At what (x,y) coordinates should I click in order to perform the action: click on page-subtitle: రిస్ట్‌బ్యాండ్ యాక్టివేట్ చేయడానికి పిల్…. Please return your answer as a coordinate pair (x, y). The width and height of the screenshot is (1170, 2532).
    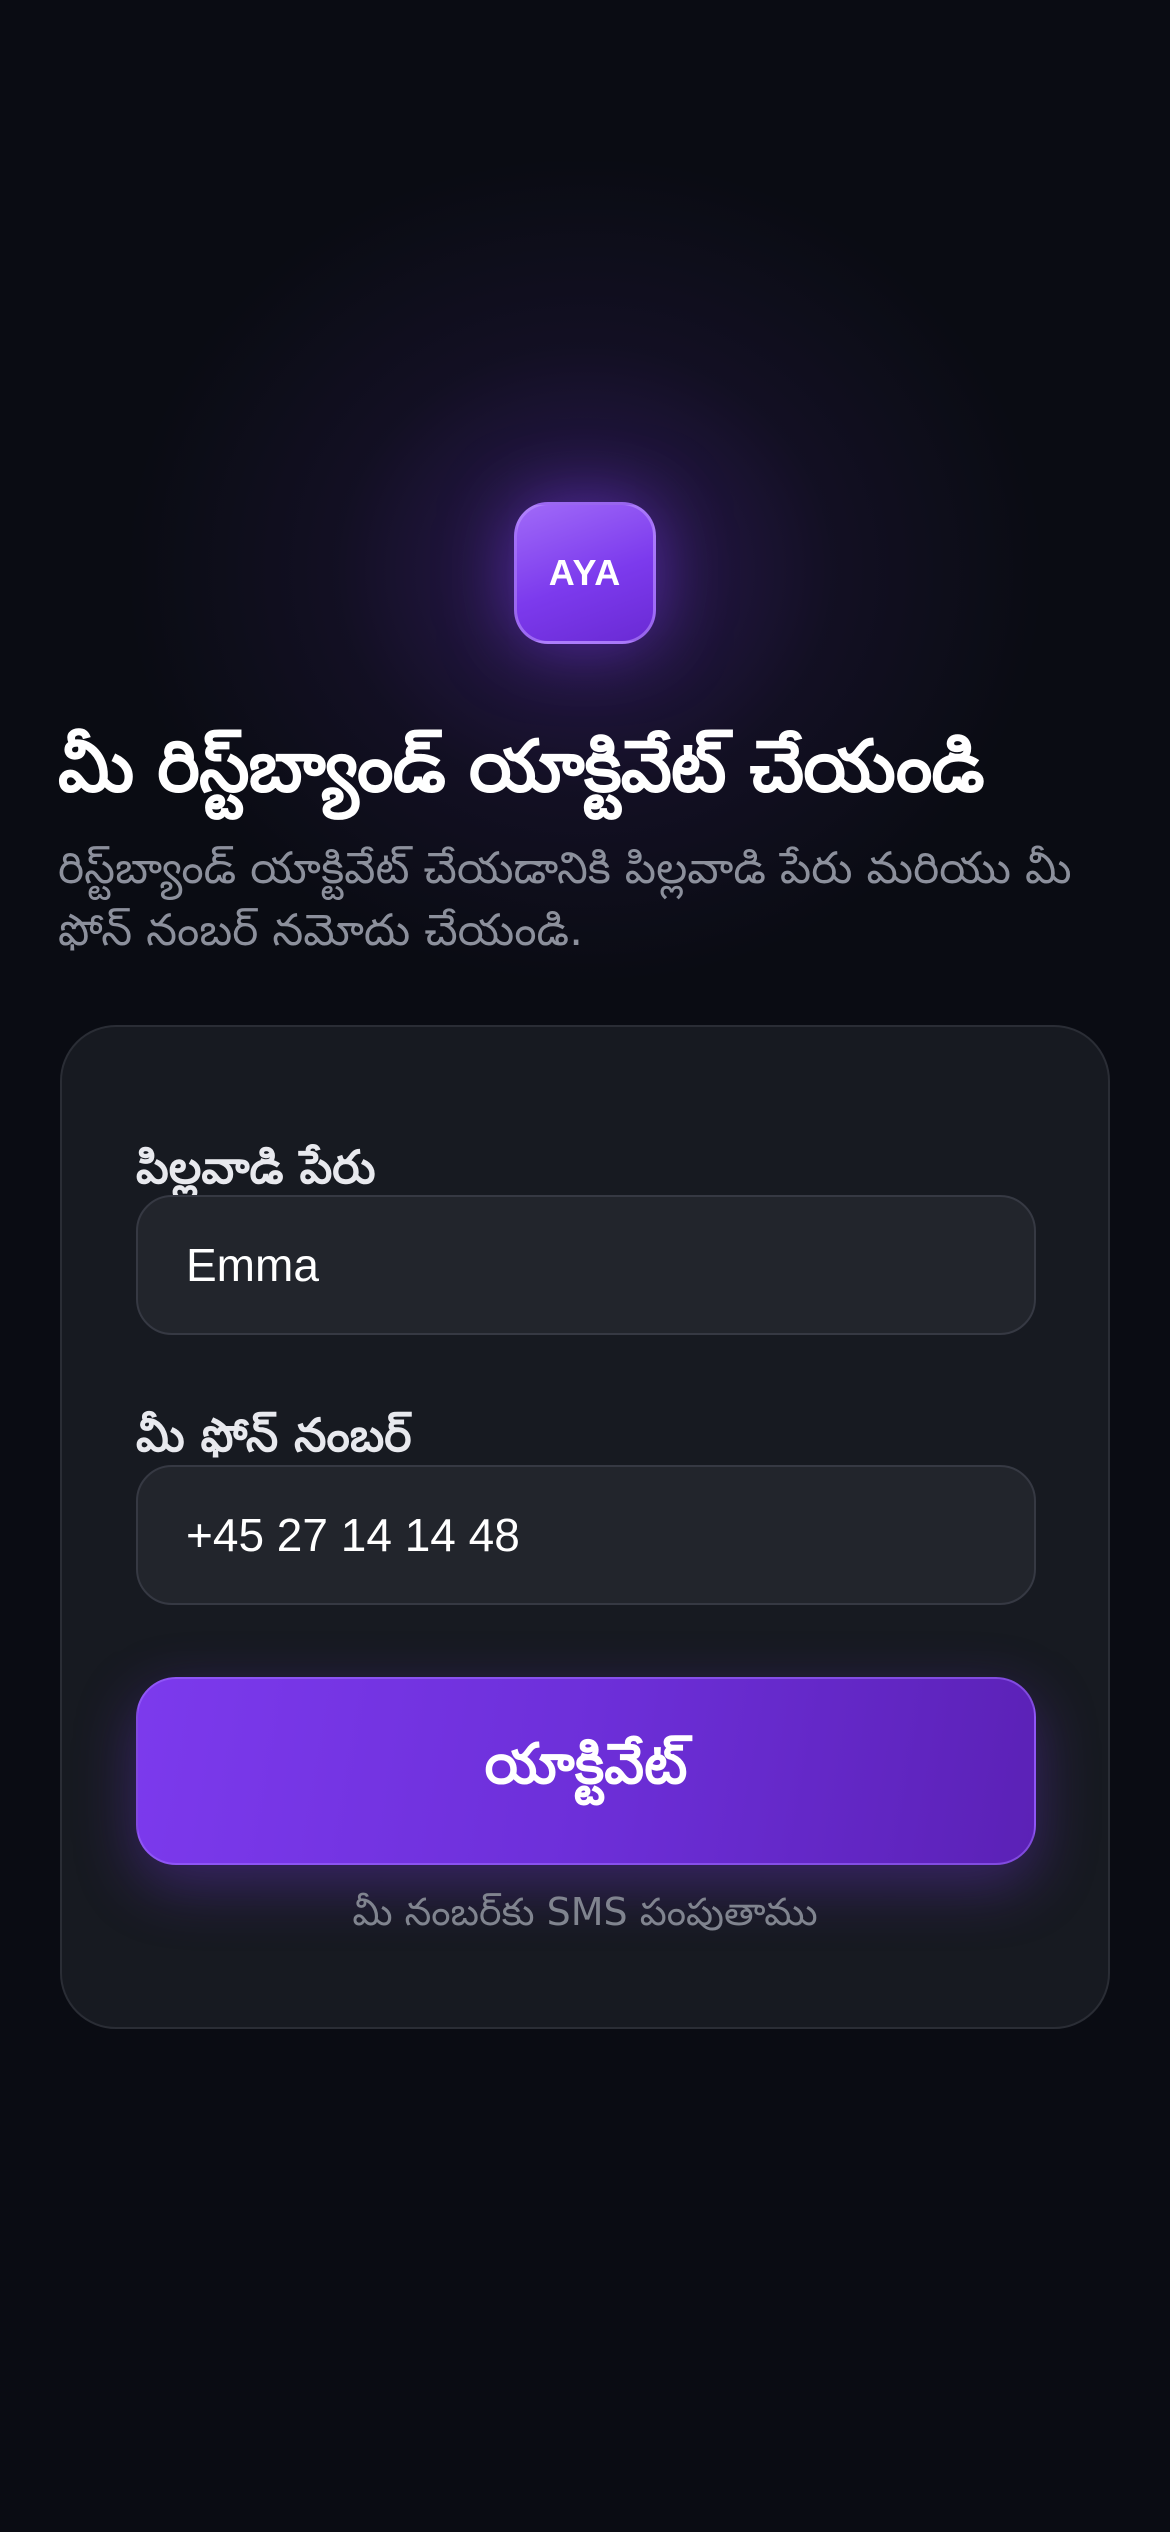
    Looking at the image, I should click on (565, 899).